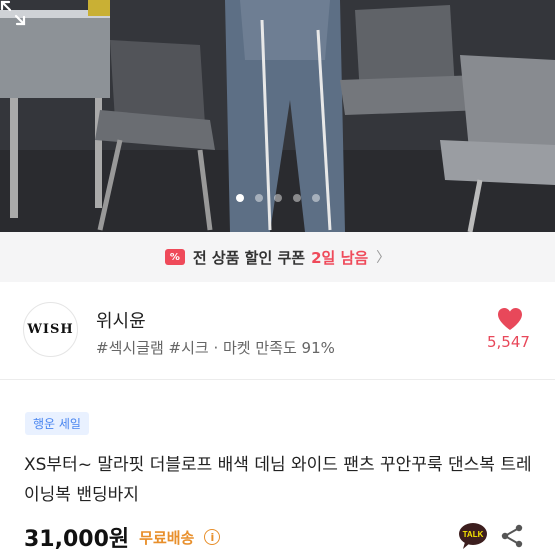 The image size is (555, 555). What do you see at coordinates (249, 257) in the screenshot?
I see `coupon-text: 전 상품 할인 쿠폰` at bounding box center [249, 257].